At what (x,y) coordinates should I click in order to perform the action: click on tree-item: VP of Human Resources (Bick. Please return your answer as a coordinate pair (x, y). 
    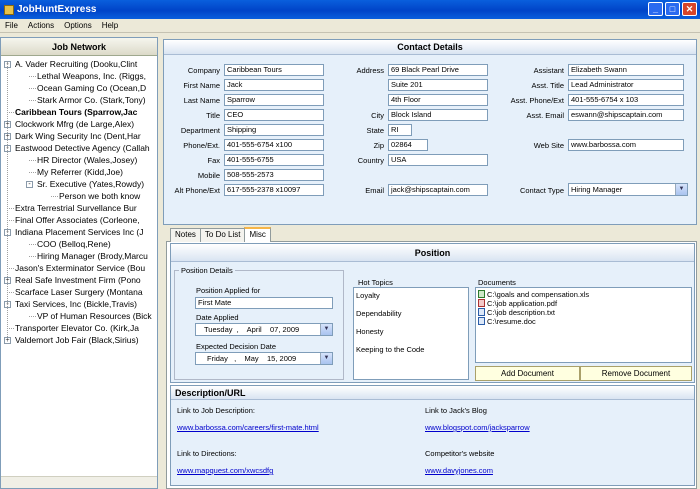
    Looking at the image, I should click on (94, 316).